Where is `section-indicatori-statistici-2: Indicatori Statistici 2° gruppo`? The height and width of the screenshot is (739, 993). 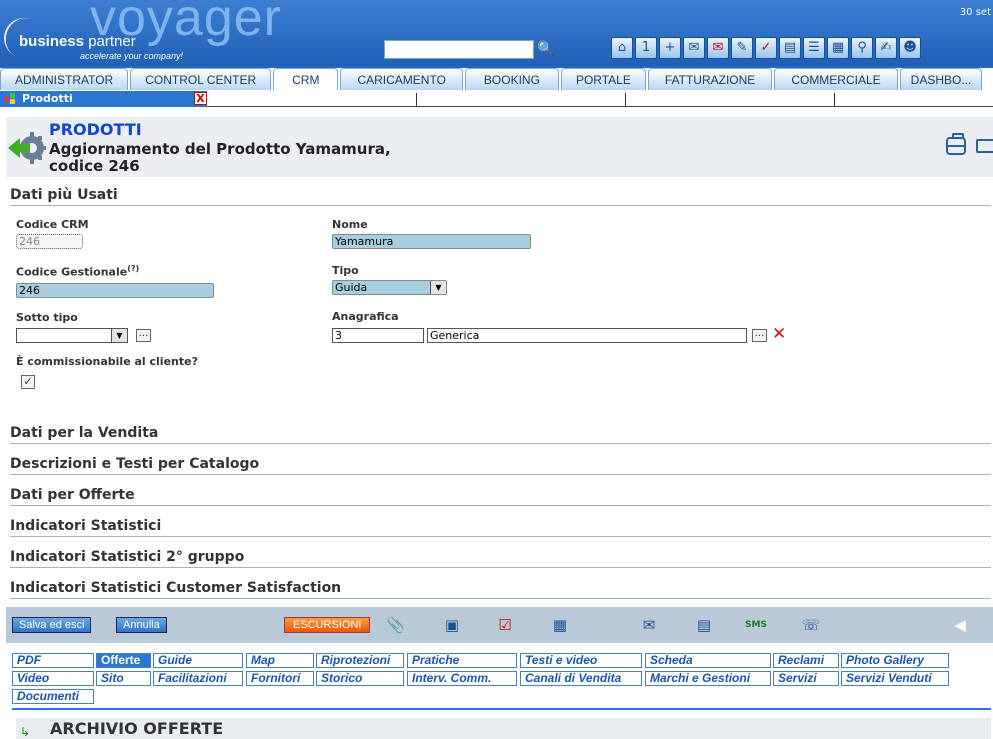 section-indicatori-statistici-2: Indicatori Statistici 2° gruppo is located at coordinates (500, 558).